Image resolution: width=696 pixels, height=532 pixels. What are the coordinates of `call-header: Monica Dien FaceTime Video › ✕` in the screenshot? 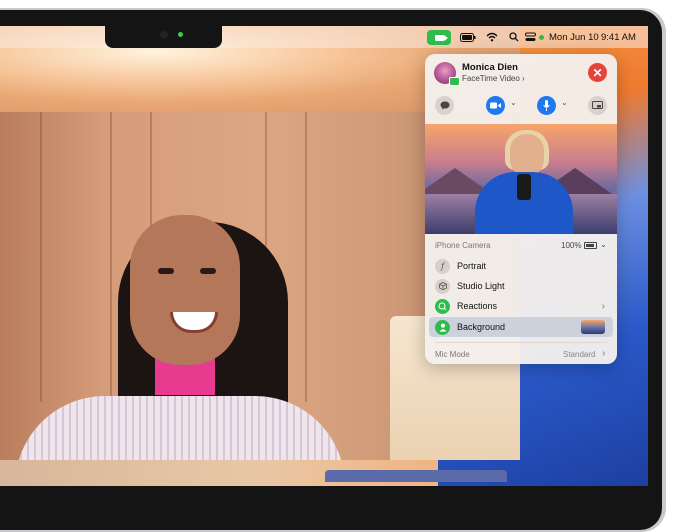 It's located at (521, 74).